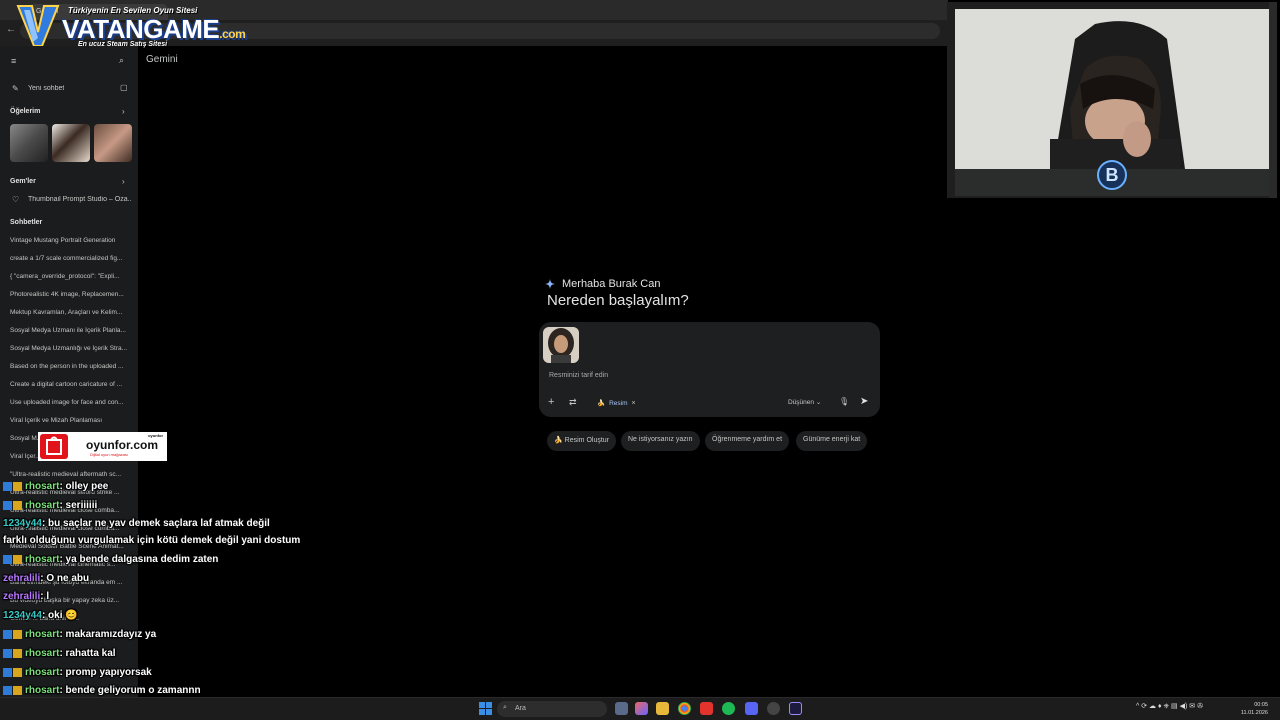 Image resolution: width=1280 pixels, height=720 pixels. I want to click on suggestion-energy: Günüme enerji kat, so click(832, 441).